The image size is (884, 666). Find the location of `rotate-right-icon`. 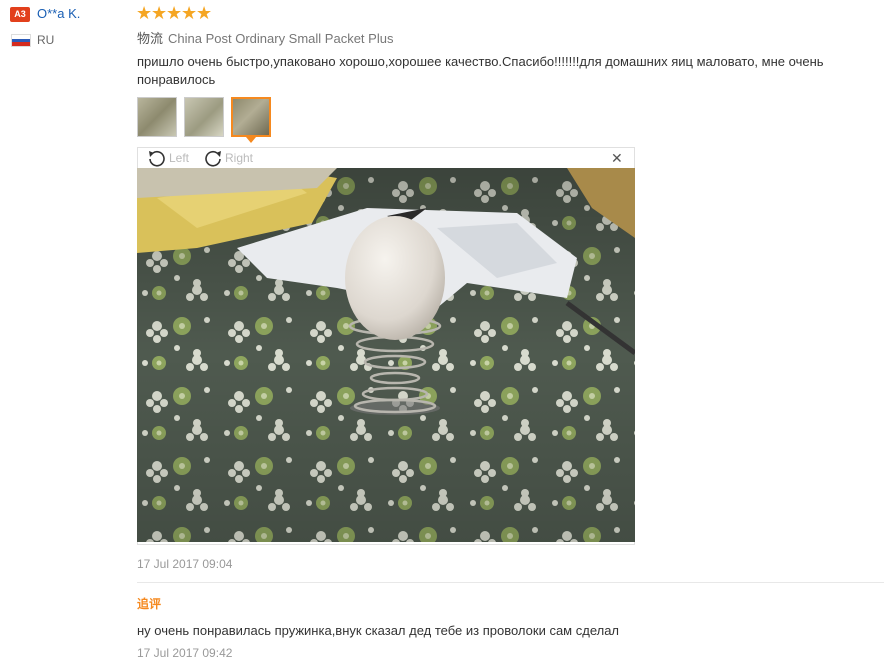

rotate-right-icon is located at coordinates (213, 158).